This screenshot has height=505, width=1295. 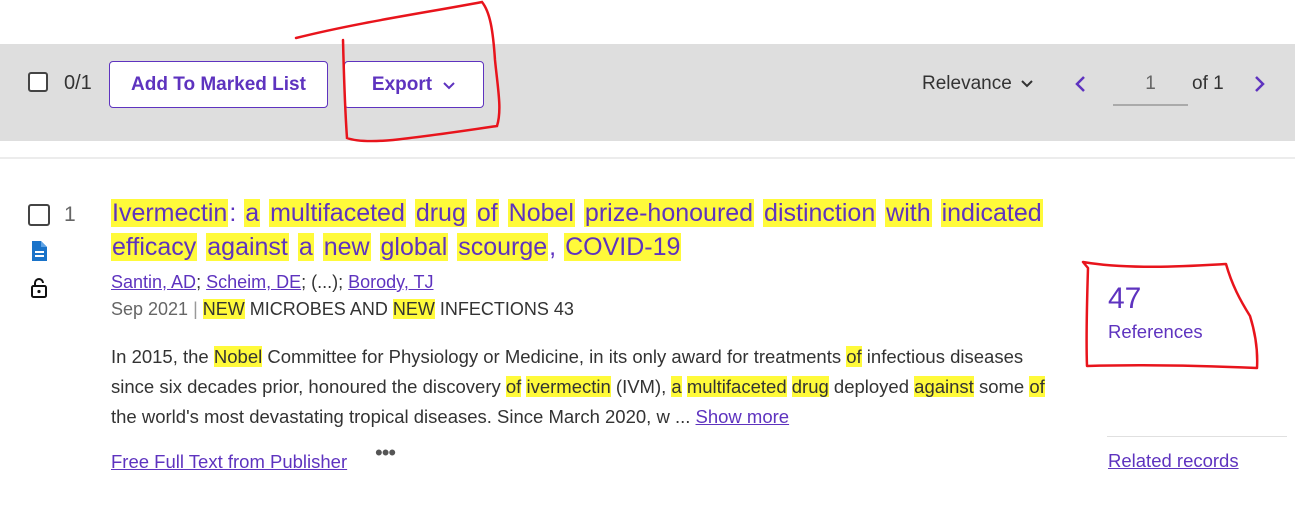 I want to click on author-link: Santin, AD, so click(x=153, y=282).